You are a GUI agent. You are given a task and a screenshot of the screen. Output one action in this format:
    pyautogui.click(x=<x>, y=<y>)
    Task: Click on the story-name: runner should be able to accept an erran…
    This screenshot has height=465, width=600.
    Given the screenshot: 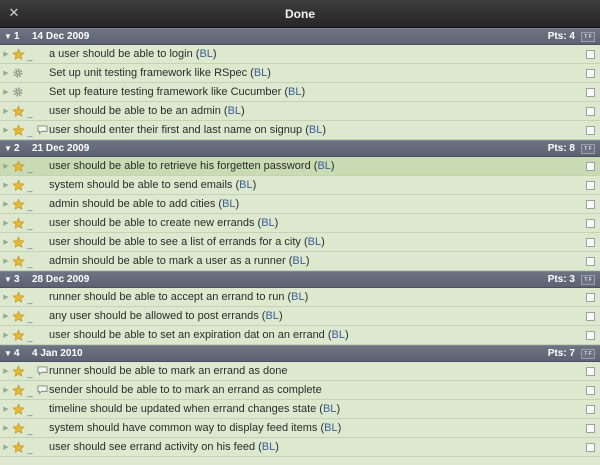 What is the action you would take?
    pyautogui.click(x=317, y=297)
    